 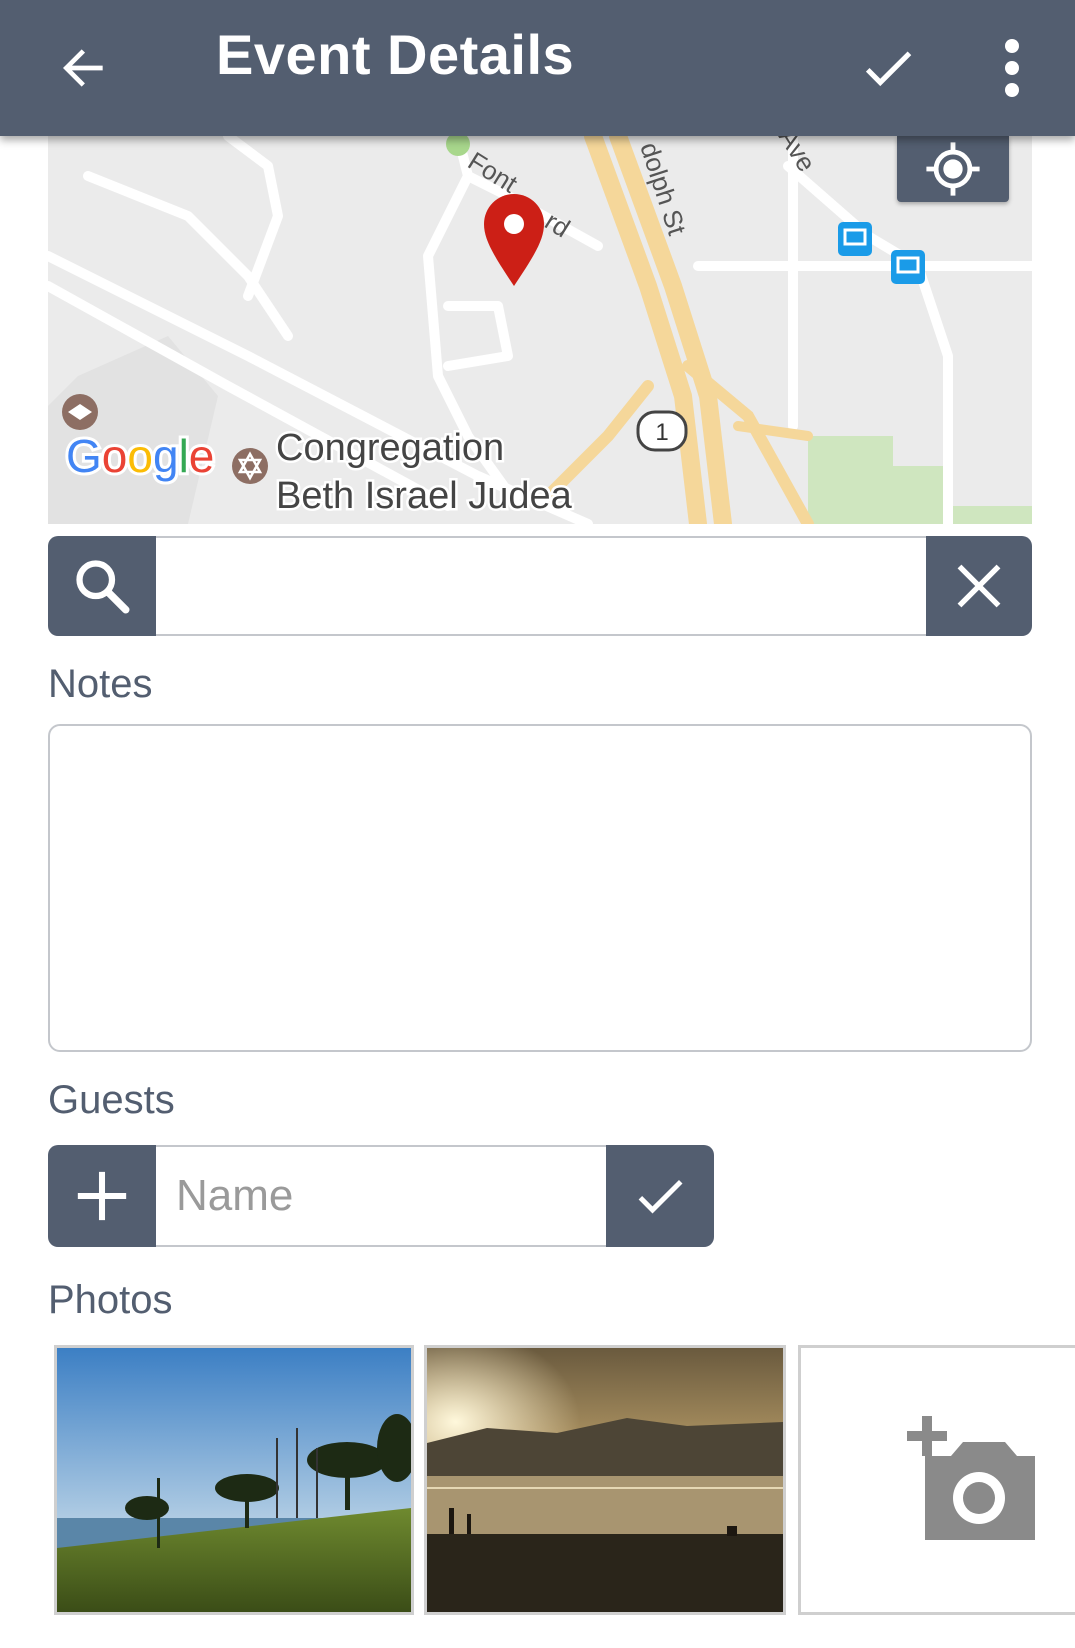 I want to click on close-icon, so click(x=979, y=586).